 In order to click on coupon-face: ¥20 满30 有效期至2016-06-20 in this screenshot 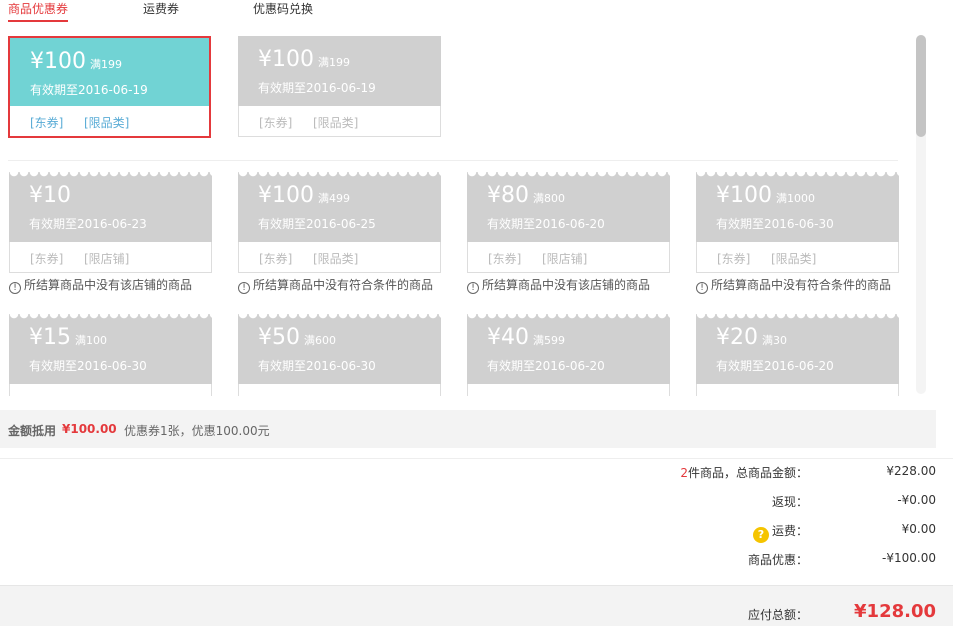, I will do `click(797, 349)`.